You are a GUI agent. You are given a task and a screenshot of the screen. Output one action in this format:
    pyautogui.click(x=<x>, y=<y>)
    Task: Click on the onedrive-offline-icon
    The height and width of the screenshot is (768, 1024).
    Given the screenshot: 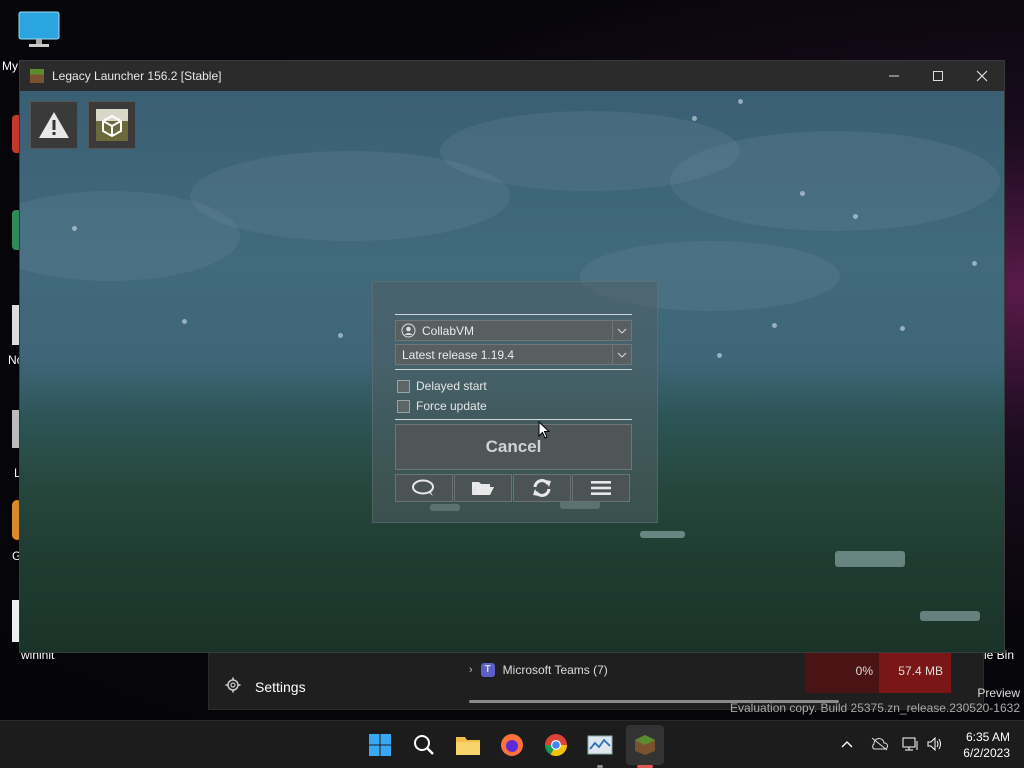 What is the action you would take?
    pyautogui.click(x=879, y=744)
    